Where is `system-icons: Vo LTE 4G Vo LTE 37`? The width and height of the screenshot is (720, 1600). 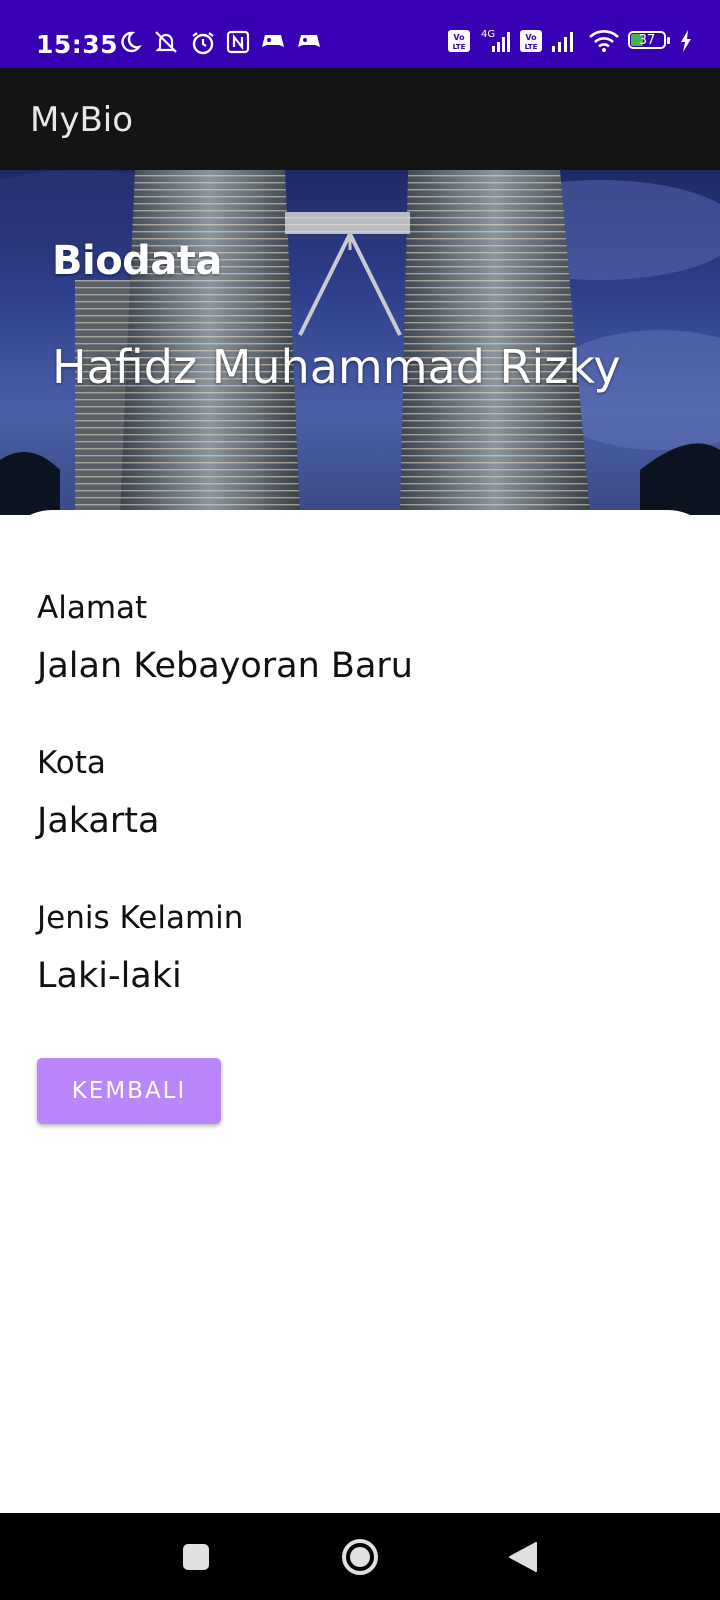
system-icons: Vo LTE 4G Vo LTE 37 is located at coordinates (570, 41).